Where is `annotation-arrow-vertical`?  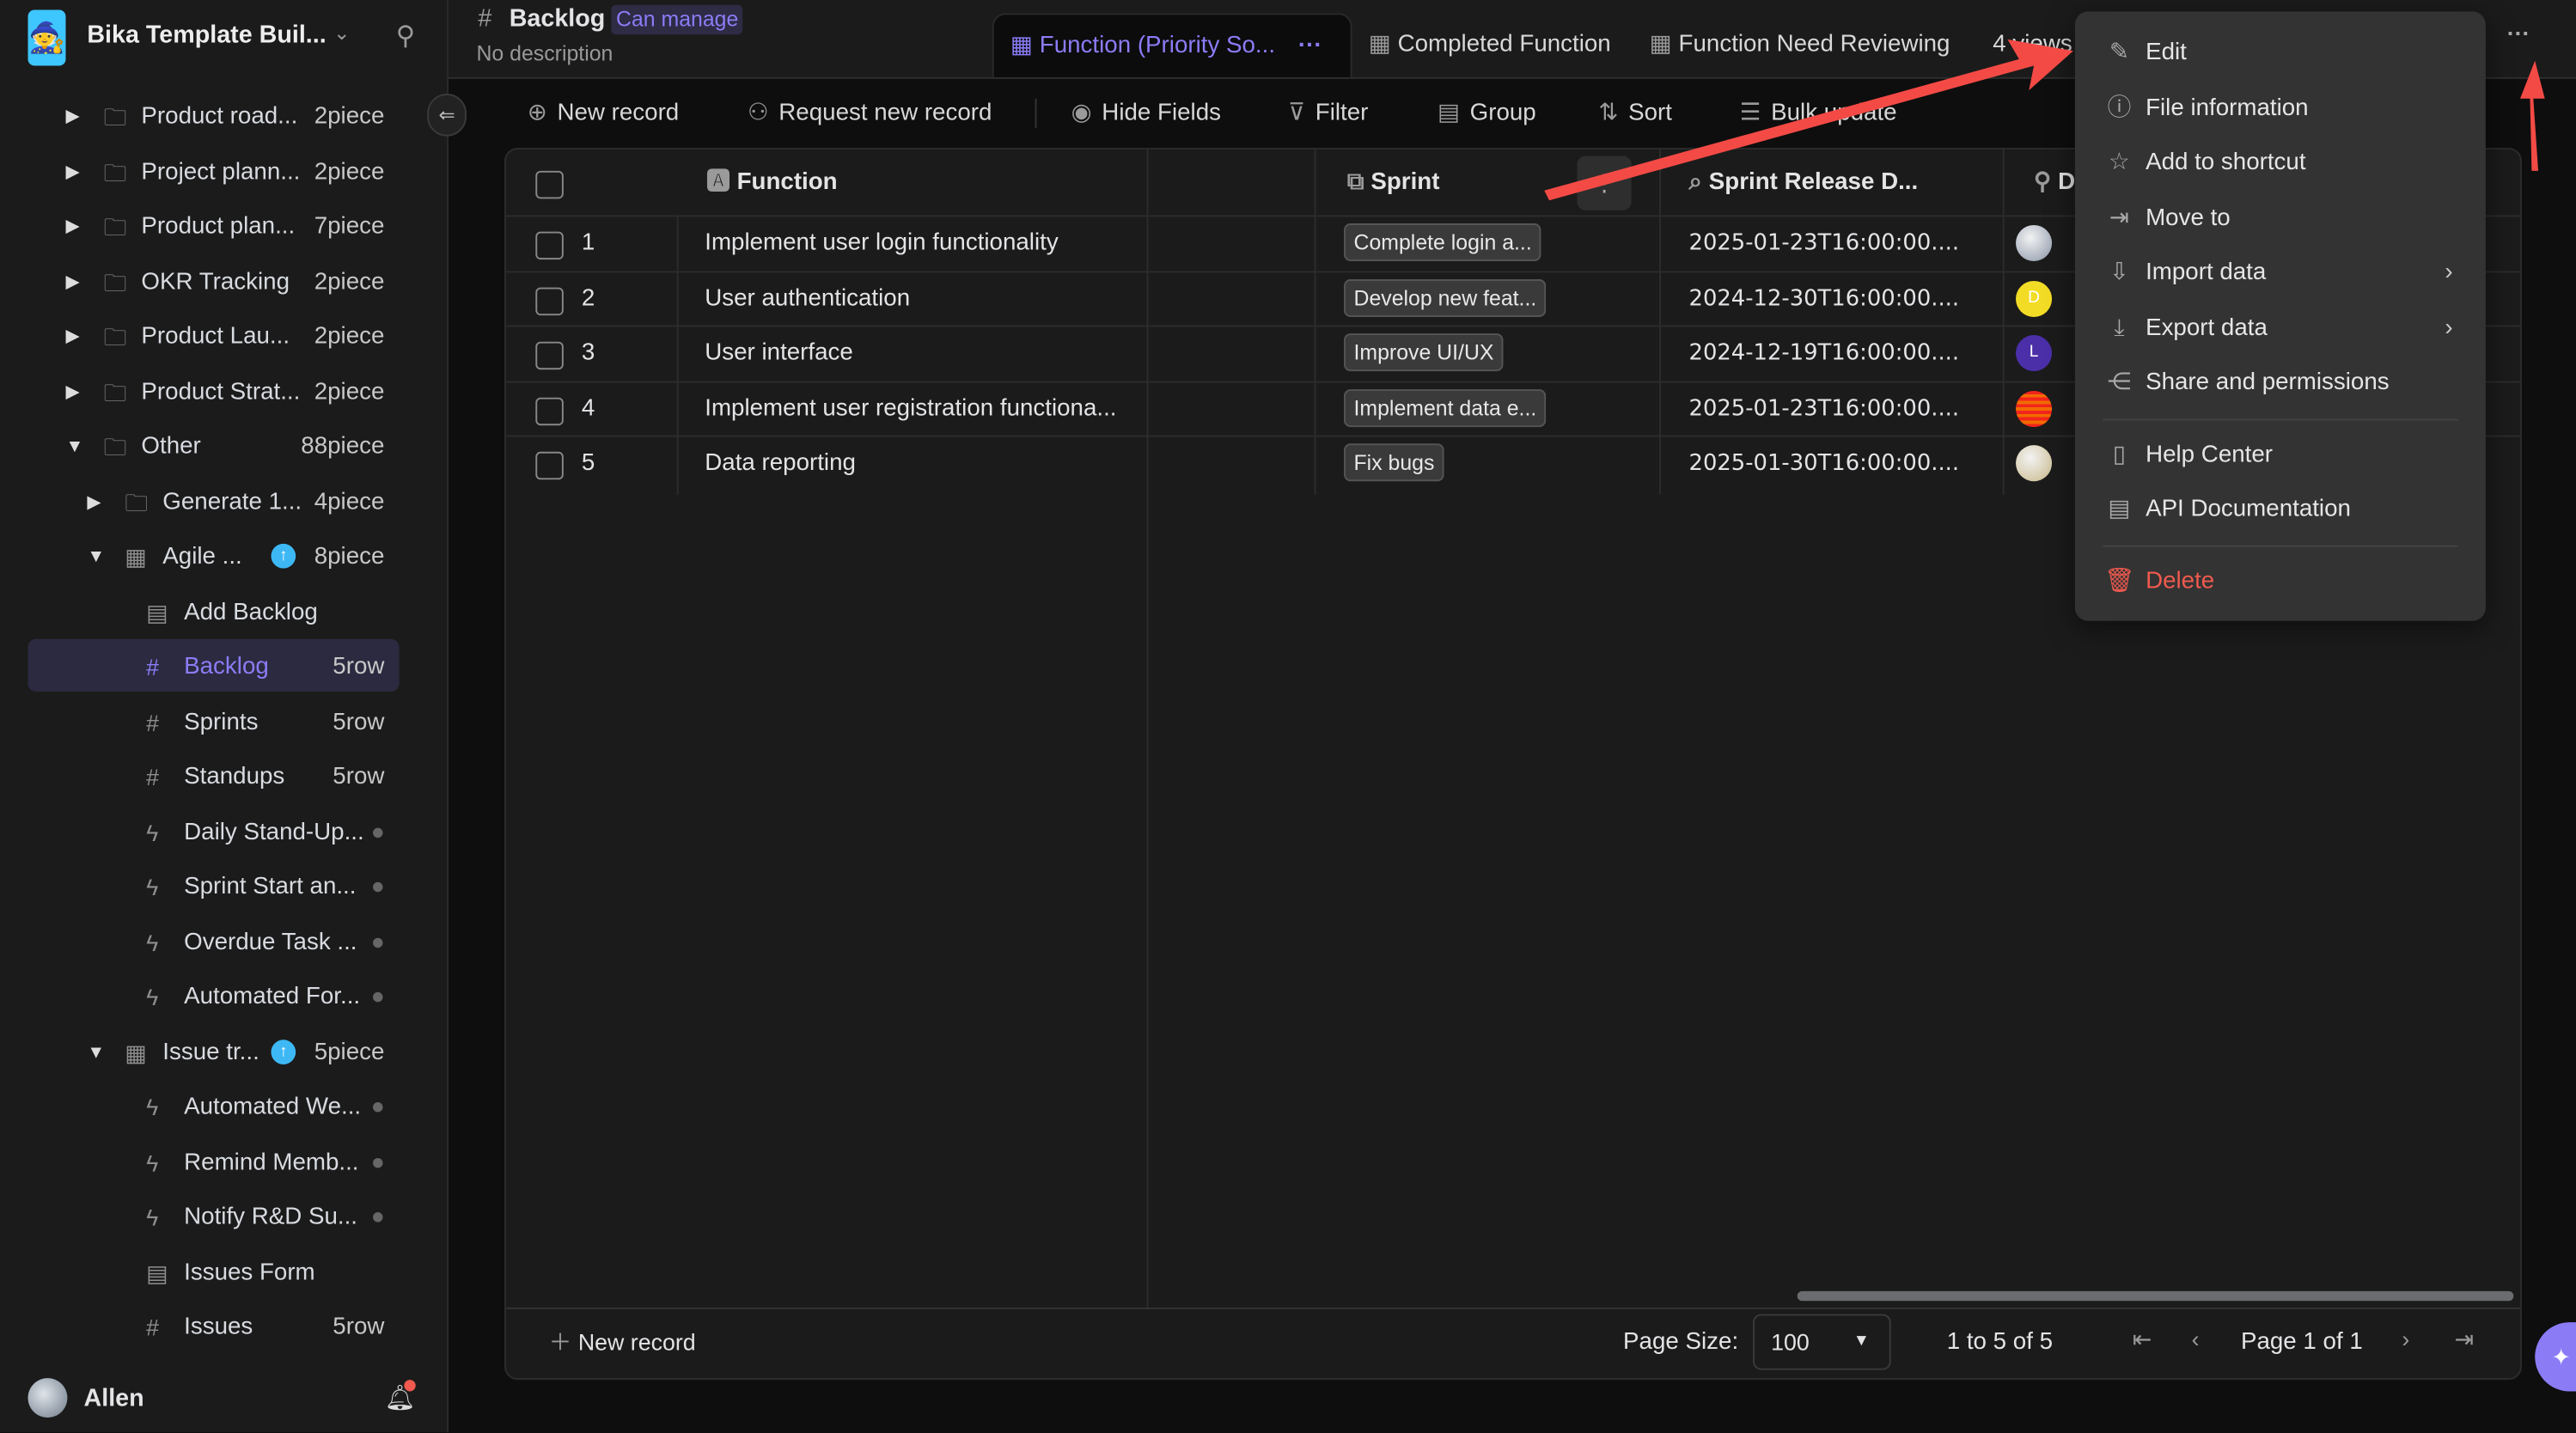 annotation-arrow-vertical is located at coordinates (2532, 116).